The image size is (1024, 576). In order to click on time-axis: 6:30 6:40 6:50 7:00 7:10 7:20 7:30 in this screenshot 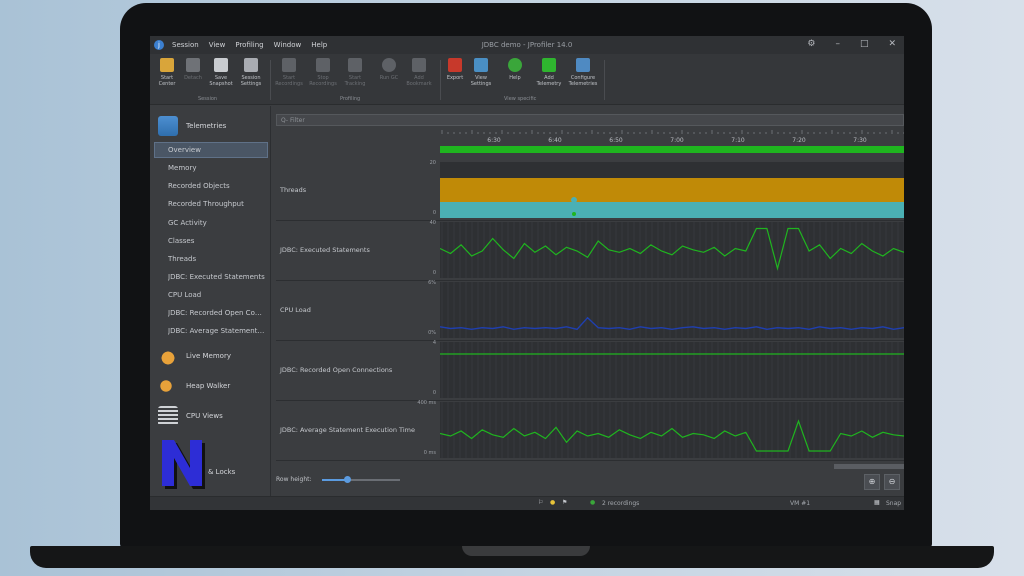, I will do `click(672, 141)`.